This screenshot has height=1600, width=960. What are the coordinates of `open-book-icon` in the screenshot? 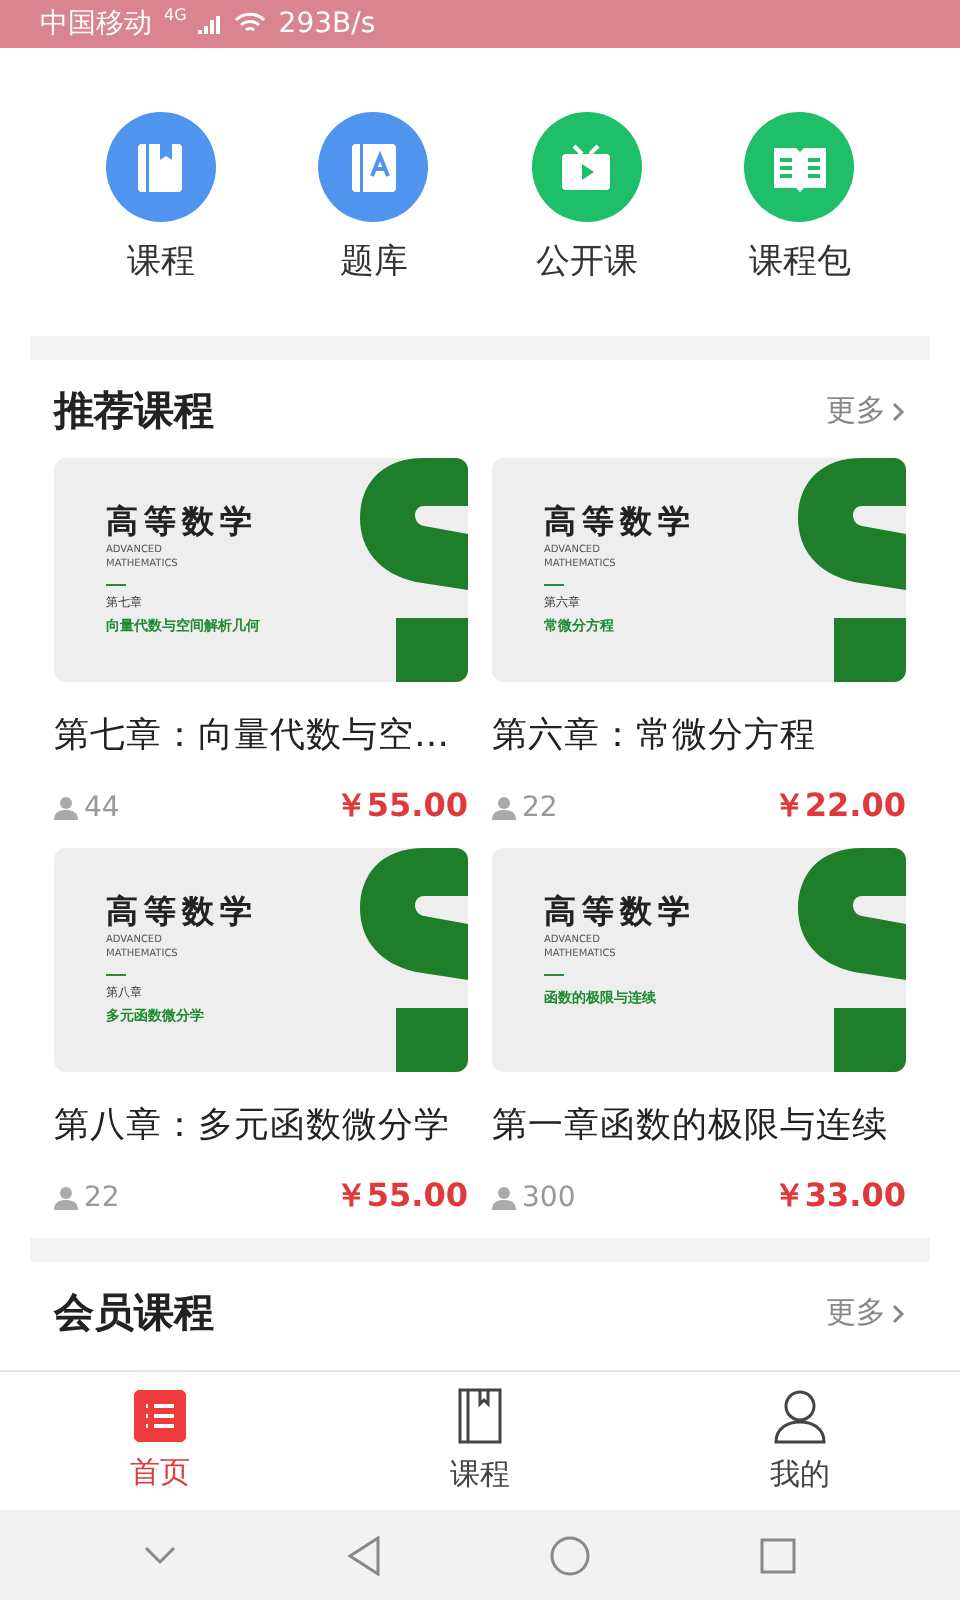 It's located at (799, 167).